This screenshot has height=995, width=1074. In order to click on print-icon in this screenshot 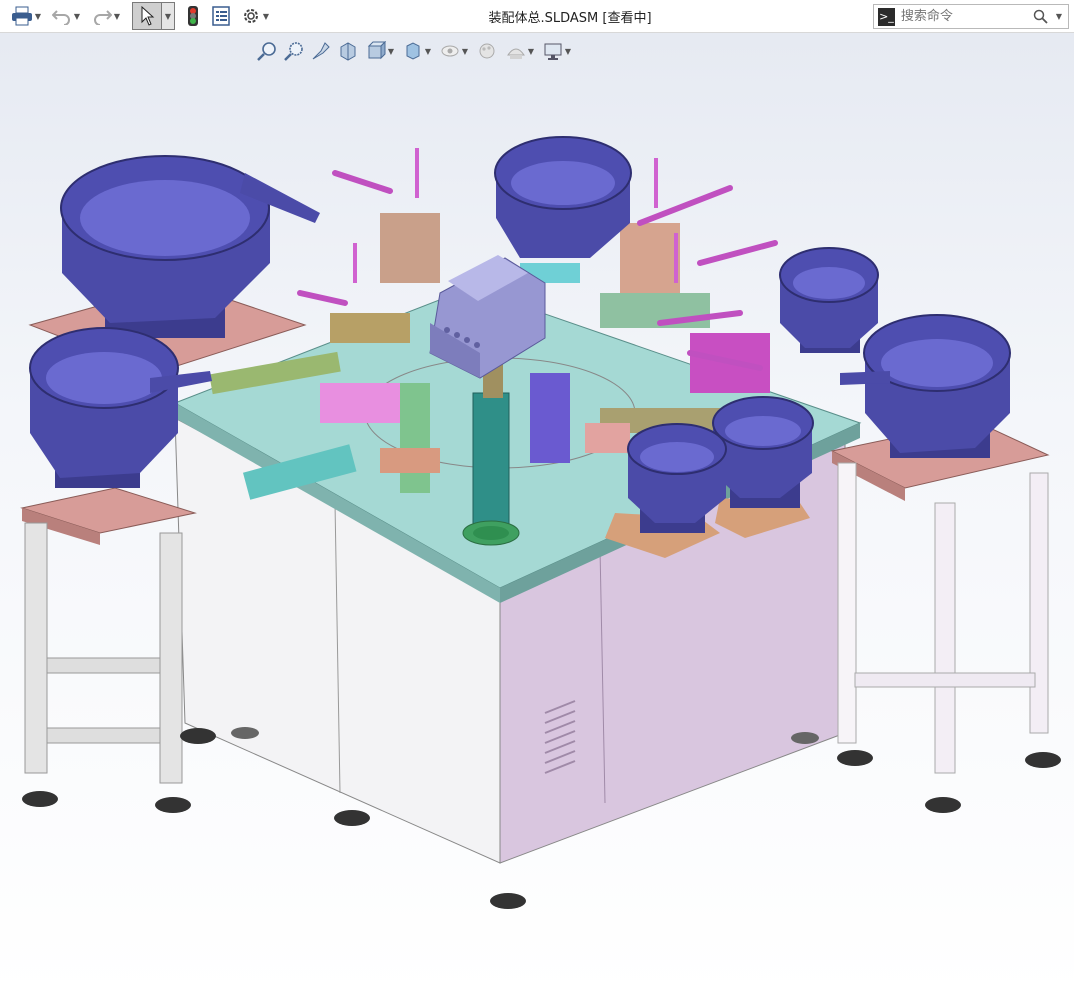, I will do `click(21, 16)`.